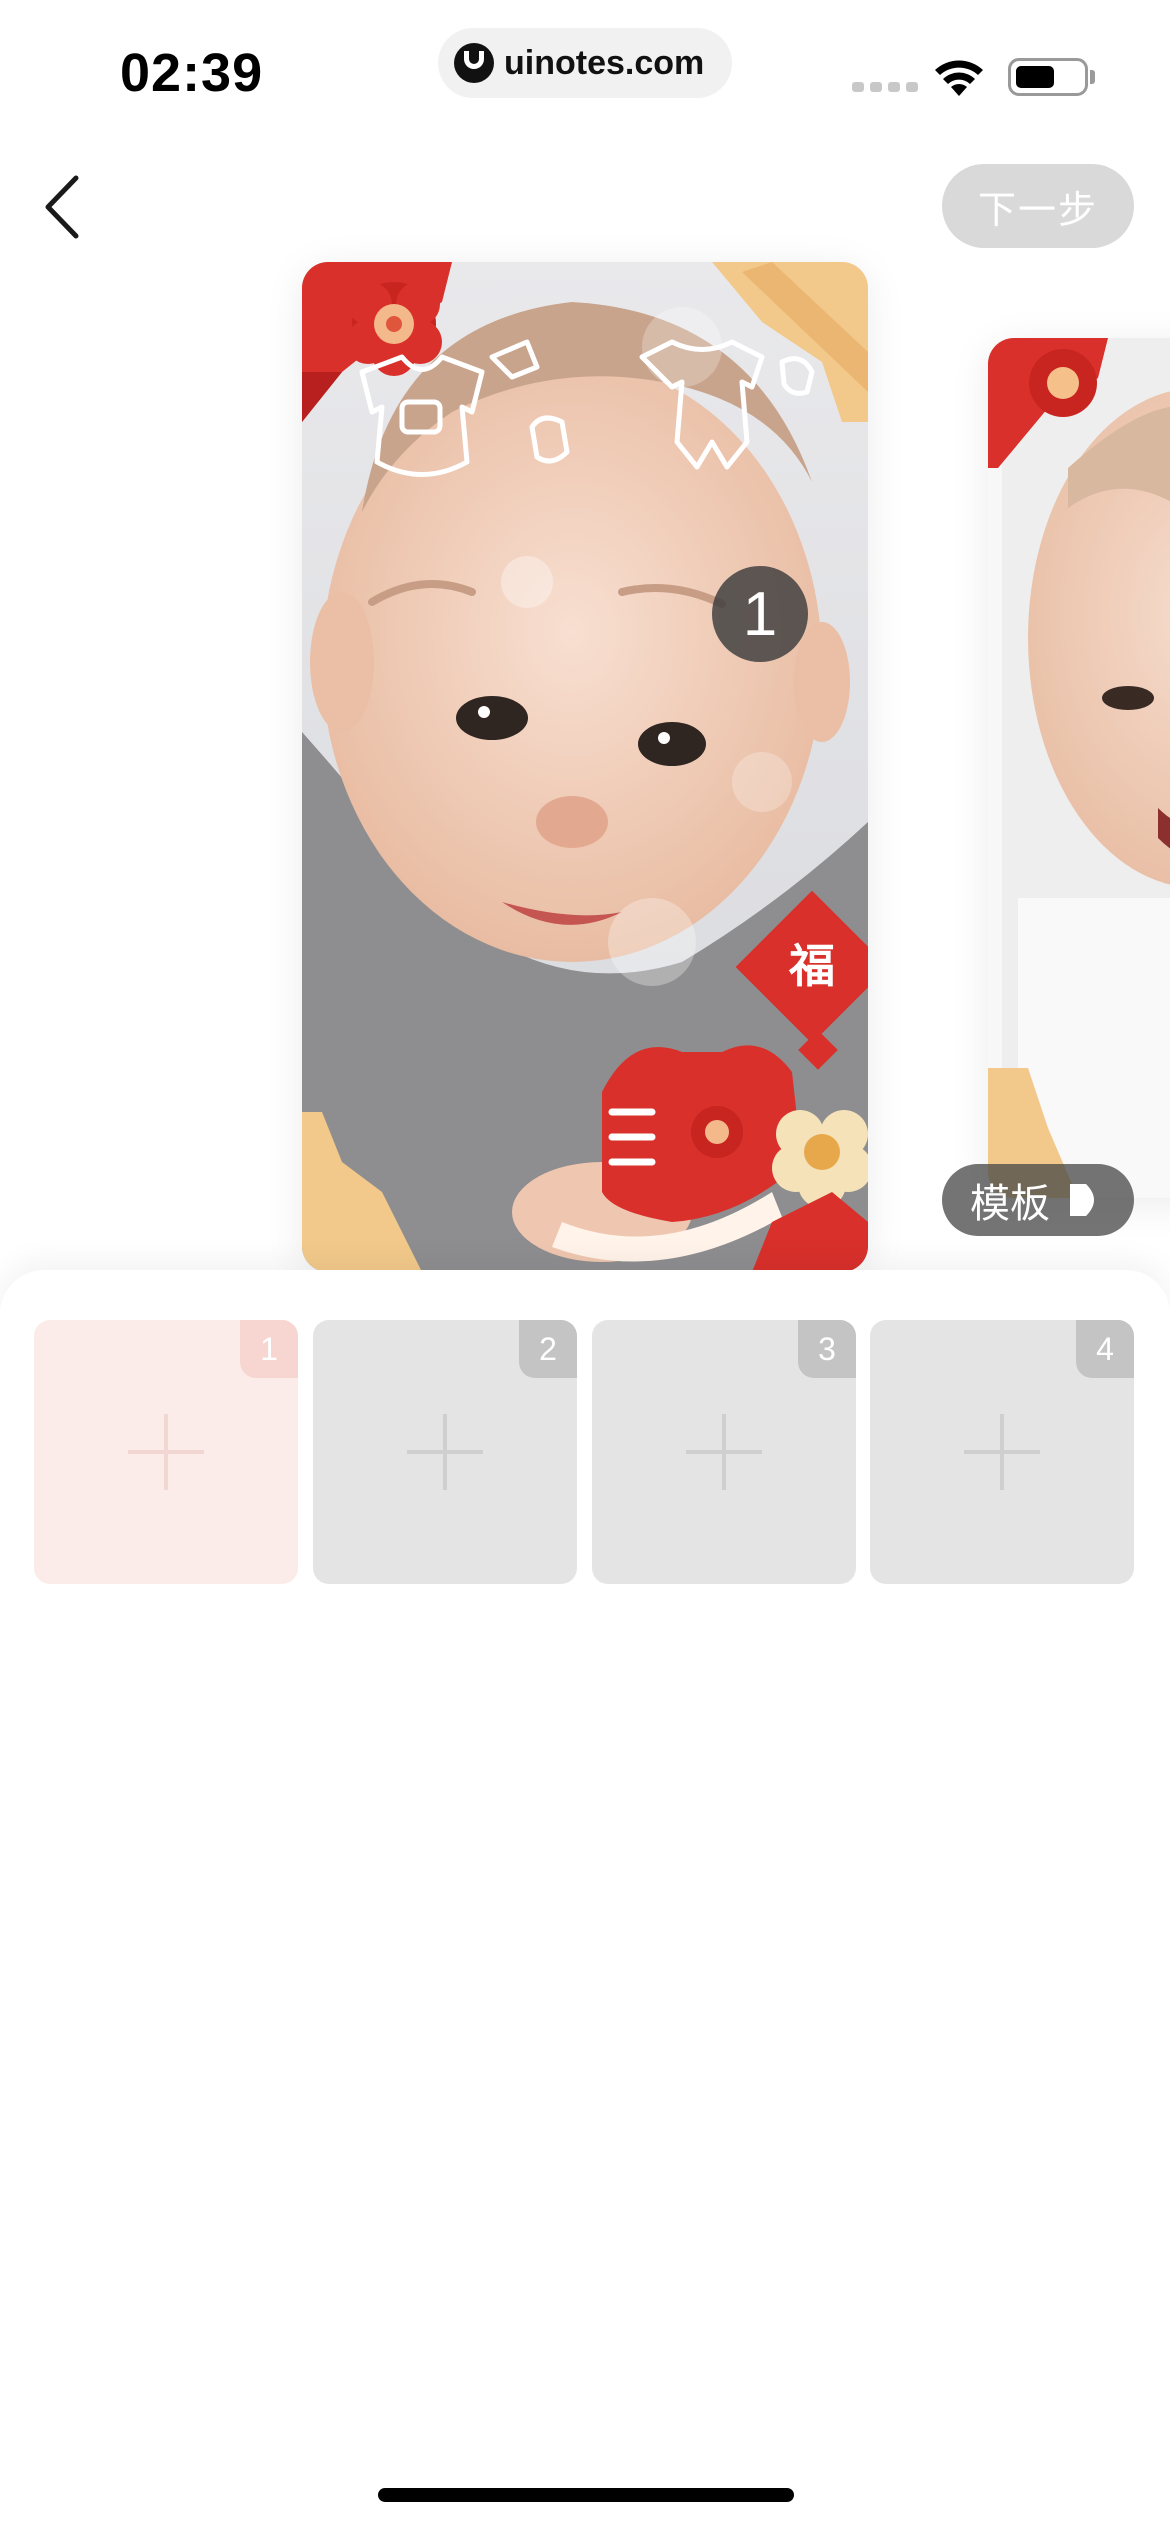  Describe the element at coordinates (724, 1452) in the screenshot. I see `photo-slot-3: 3` at that location.